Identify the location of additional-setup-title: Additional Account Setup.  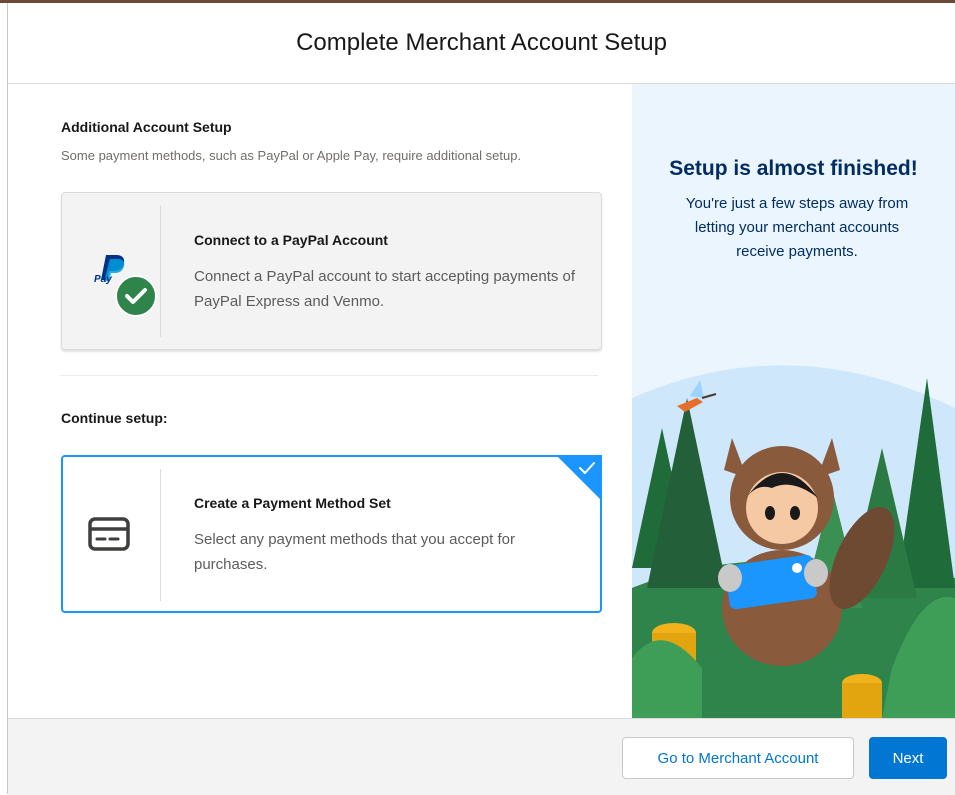
(146, 127).